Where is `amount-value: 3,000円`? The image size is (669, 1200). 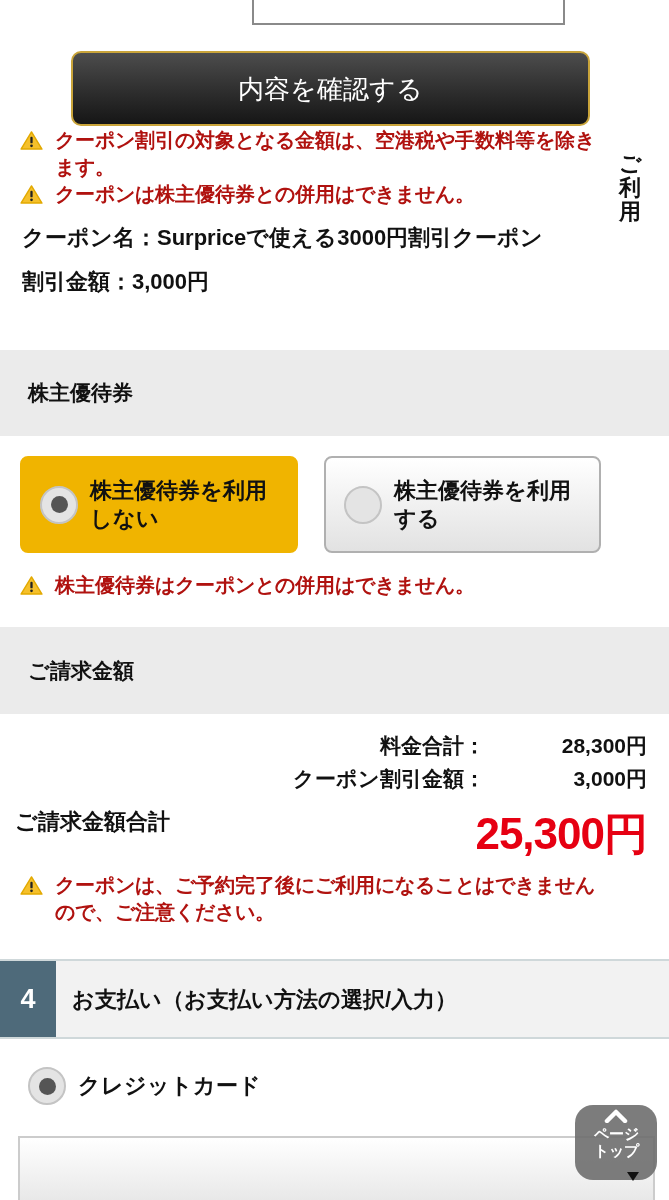
amount-value: 3,000円 is located at coordinates (609, 779).